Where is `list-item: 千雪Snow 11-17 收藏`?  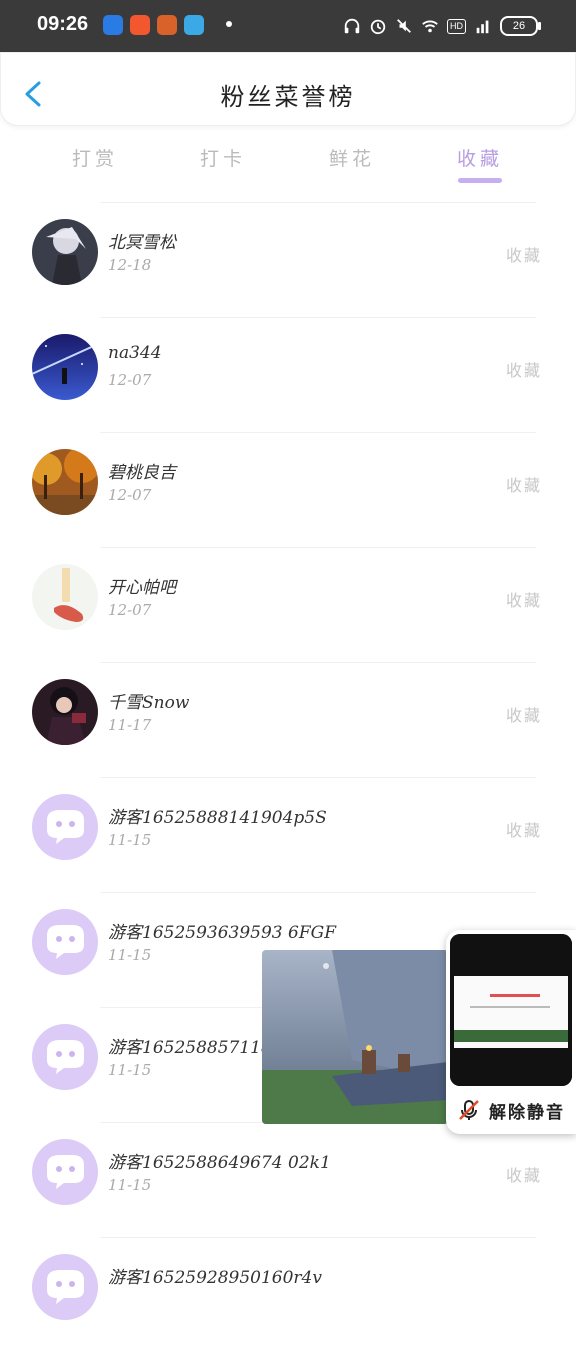
list-item: 千雪Snow 11-17 收藏 is located at coordinates (288, 719).